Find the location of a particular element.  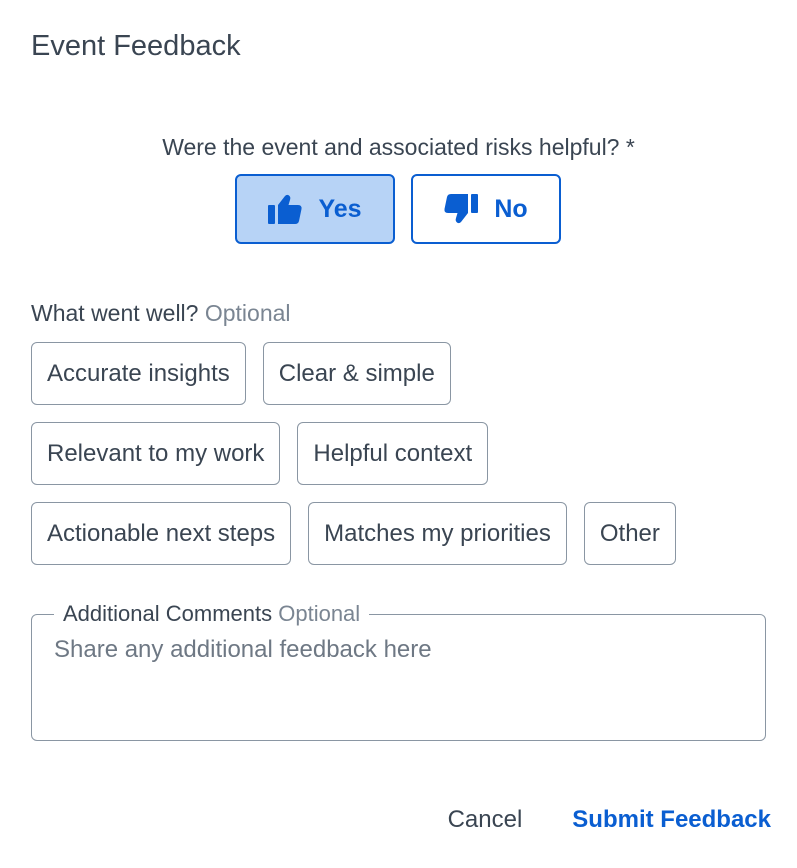

additional-comments-input is located at coordinates (399, 680).